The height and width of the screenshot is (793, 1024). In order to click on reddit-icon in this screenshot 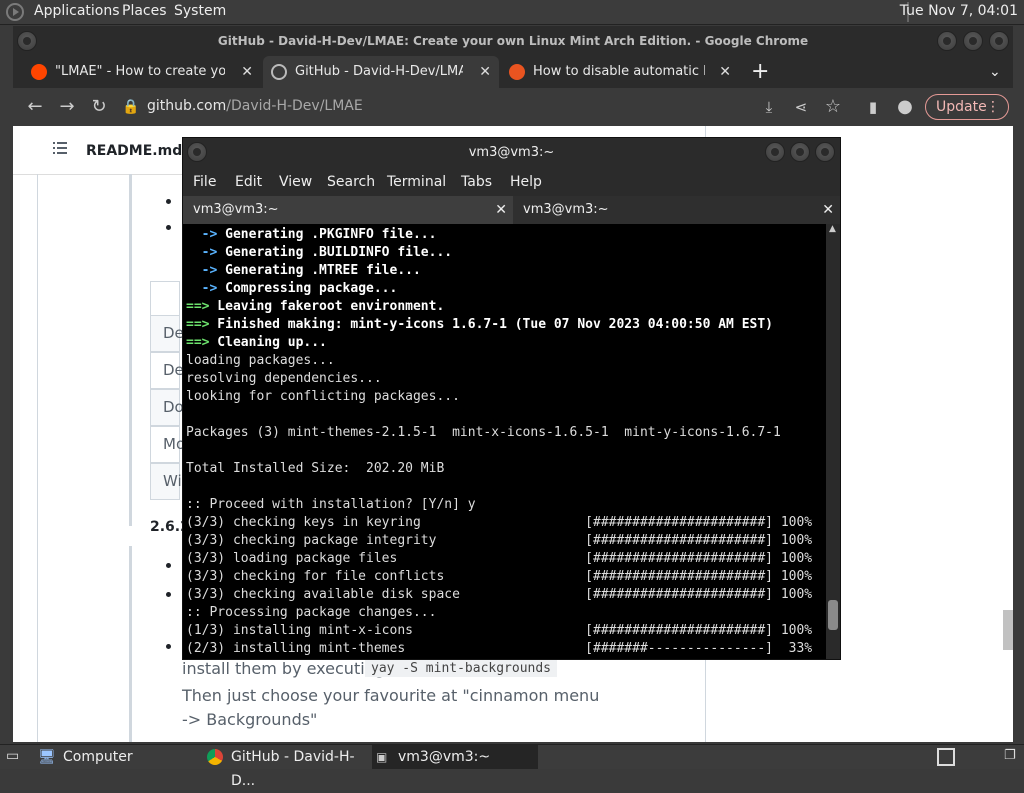, I will do `click(39, 72)`.